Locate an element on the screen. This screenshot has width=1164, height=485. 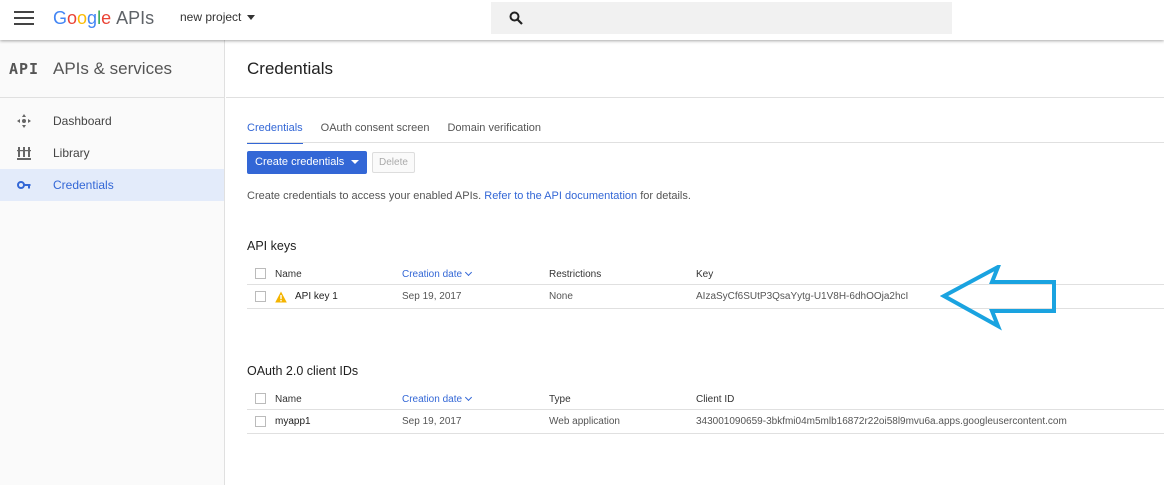
logo-letter: g is located at coordinates (92, 18).